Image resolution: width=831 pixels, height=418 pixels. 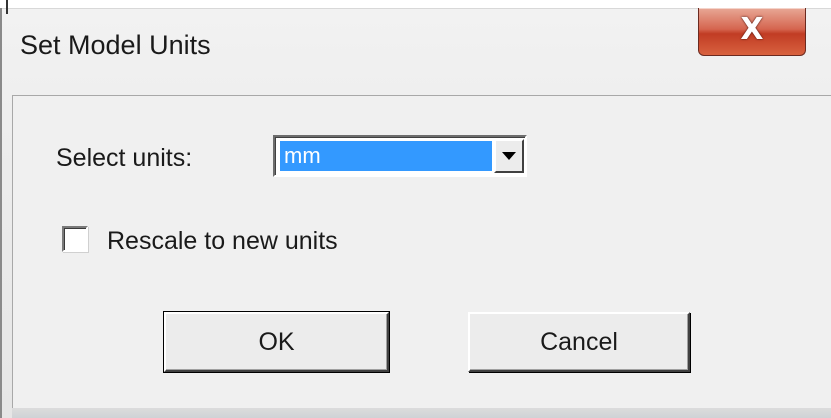 What do you see at coordinates (75, 239) in the screenshot?
I see `rescale-checkbox` at bounding box center [75, 239].